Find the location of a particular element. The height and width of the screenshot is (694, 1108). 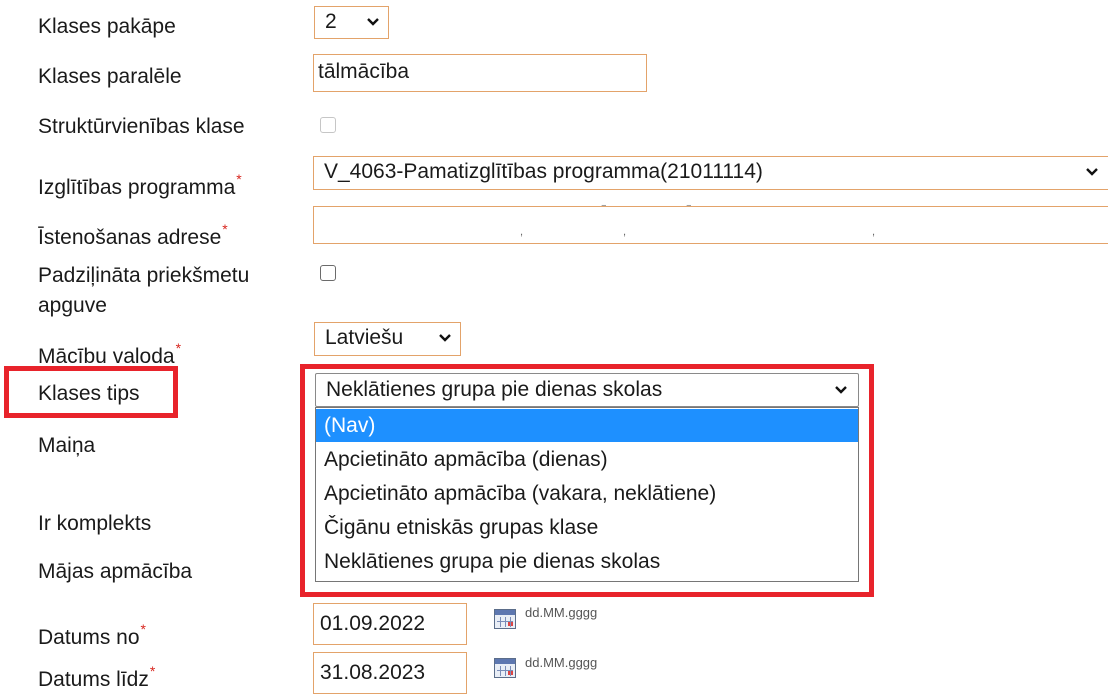

option-neklatienes-grupa: Neklātienes grupa pie dienas skolas is located at coordinates (587, 561).